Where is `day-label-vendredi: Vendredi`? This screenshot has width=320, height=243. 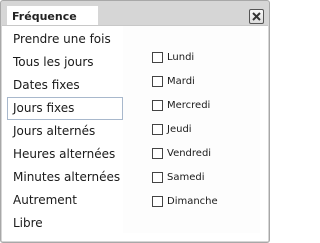
day-label-vendredi: Vendredi is located at coordinates (189, 153).